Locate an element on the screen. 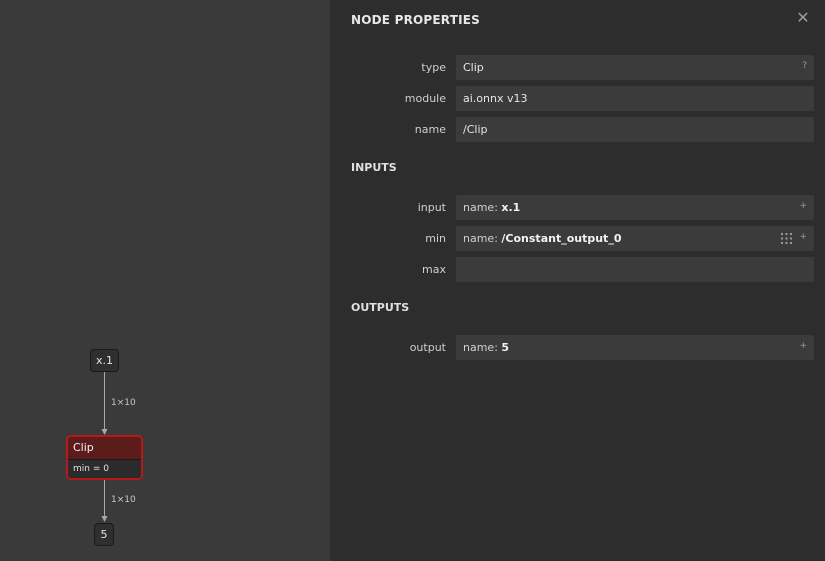 This screenshot has height=561, width=825. inputs-section-title: INPUTS is located at coordinates (374, 167).